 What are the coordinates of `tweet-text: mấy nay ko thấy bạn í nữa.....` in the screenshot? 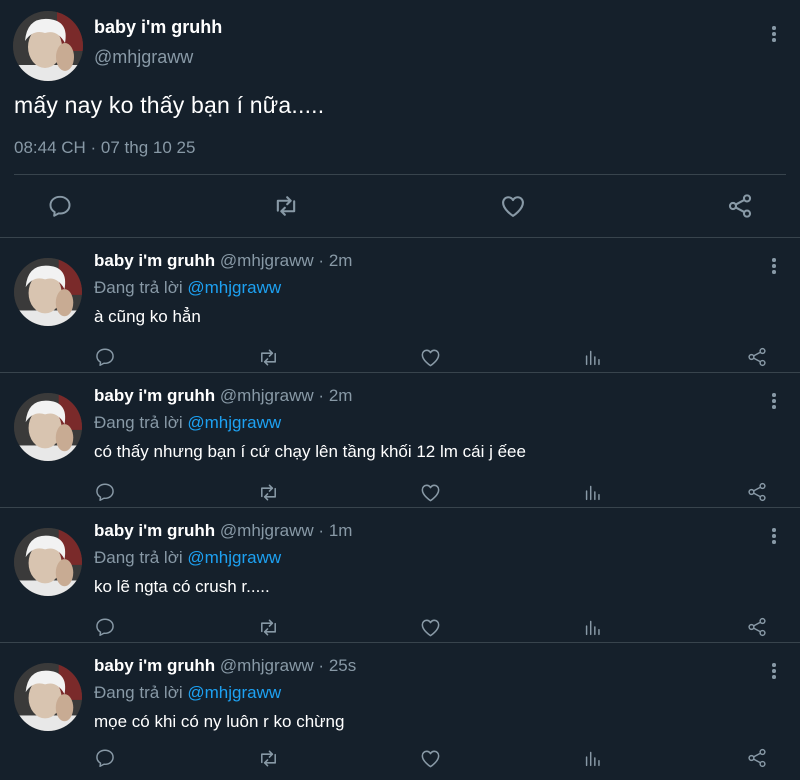 It's located at (169, 105).